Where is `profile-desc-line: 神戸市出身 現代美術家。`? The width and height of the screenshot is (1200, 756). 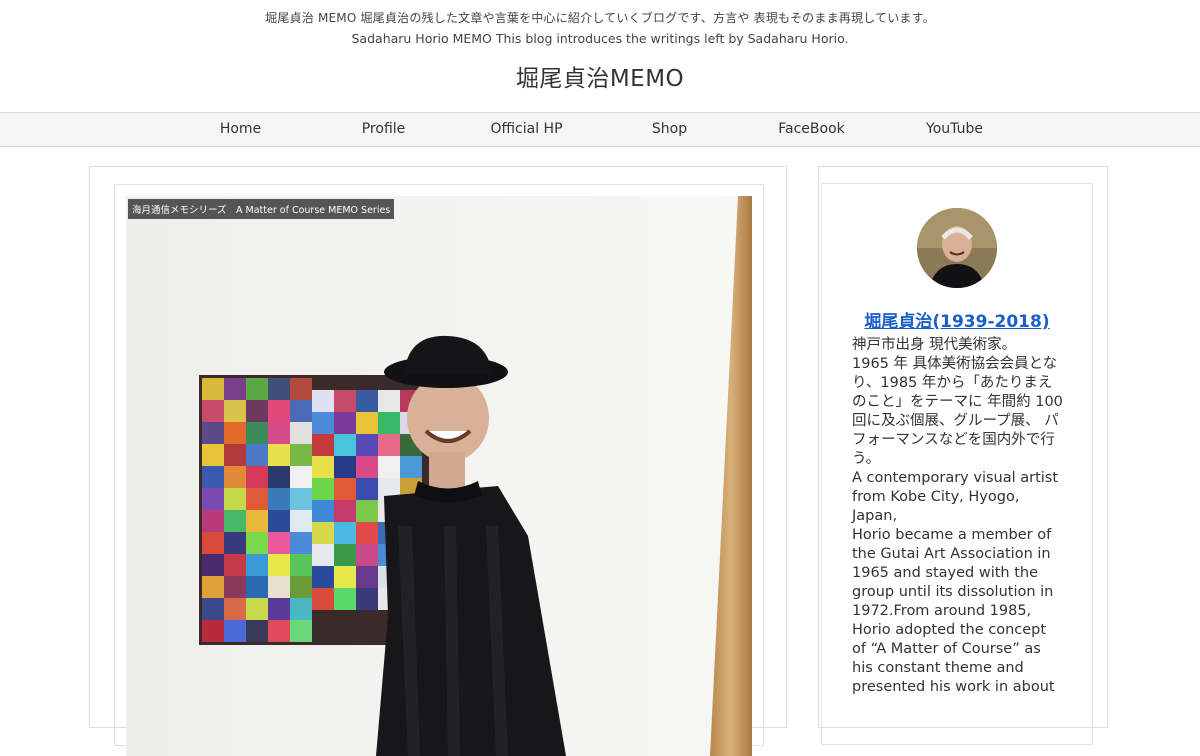
profile-desc-line: 神戸市出身 現代美術家。 is located at coordinates (934, 345).